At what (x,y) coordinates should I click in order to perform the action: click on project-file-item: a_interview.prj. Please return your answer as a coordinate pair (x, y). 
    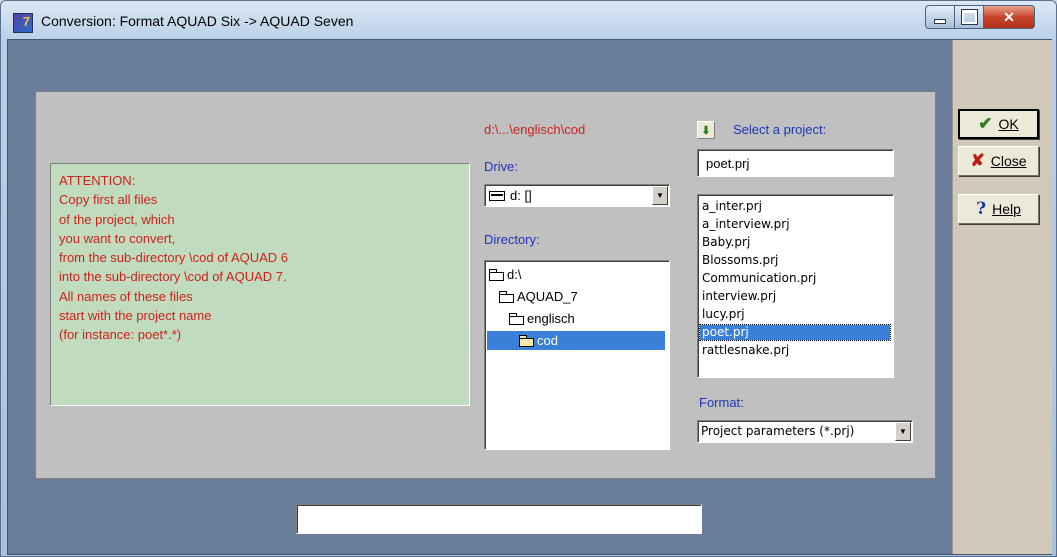
    Looking at the image, I should click on (746, 224).